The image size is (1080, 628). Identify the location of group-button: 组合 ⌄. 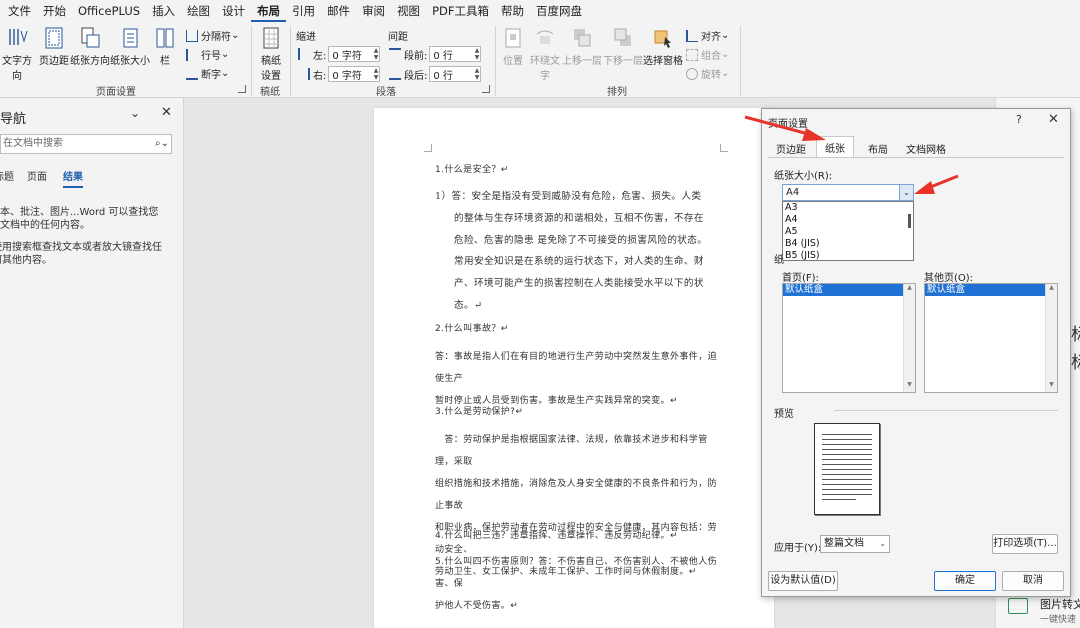
(707, 54).